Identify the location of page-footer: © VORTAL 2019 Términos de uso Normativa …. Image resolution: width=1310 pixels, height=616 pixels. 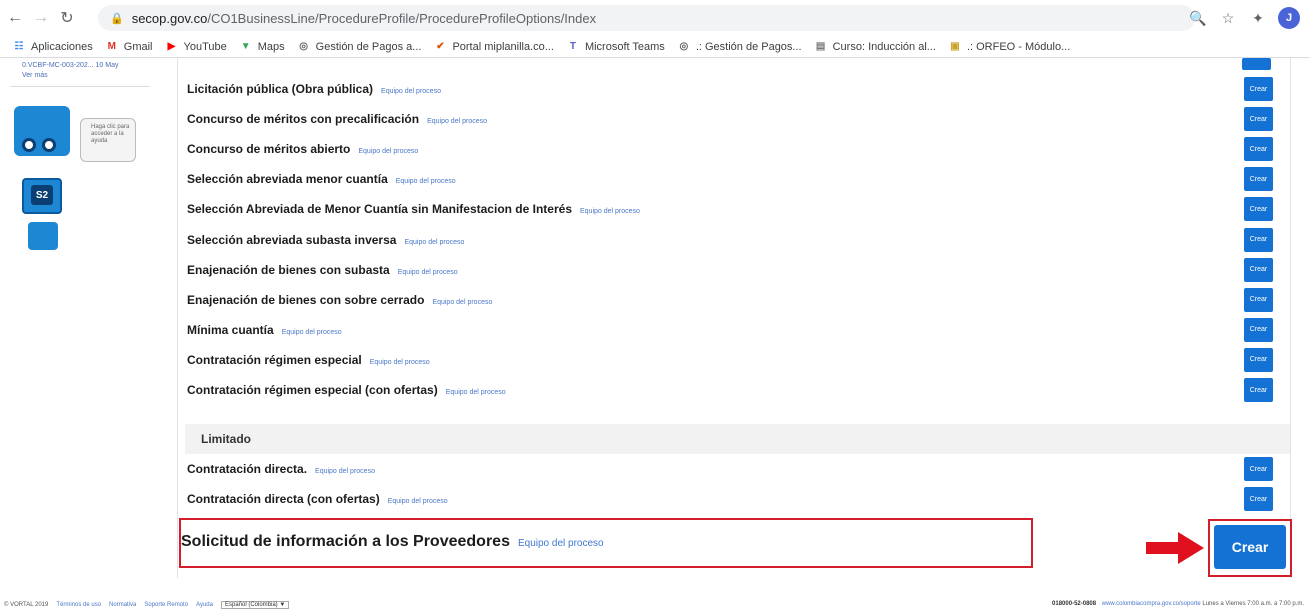
(655, 608).